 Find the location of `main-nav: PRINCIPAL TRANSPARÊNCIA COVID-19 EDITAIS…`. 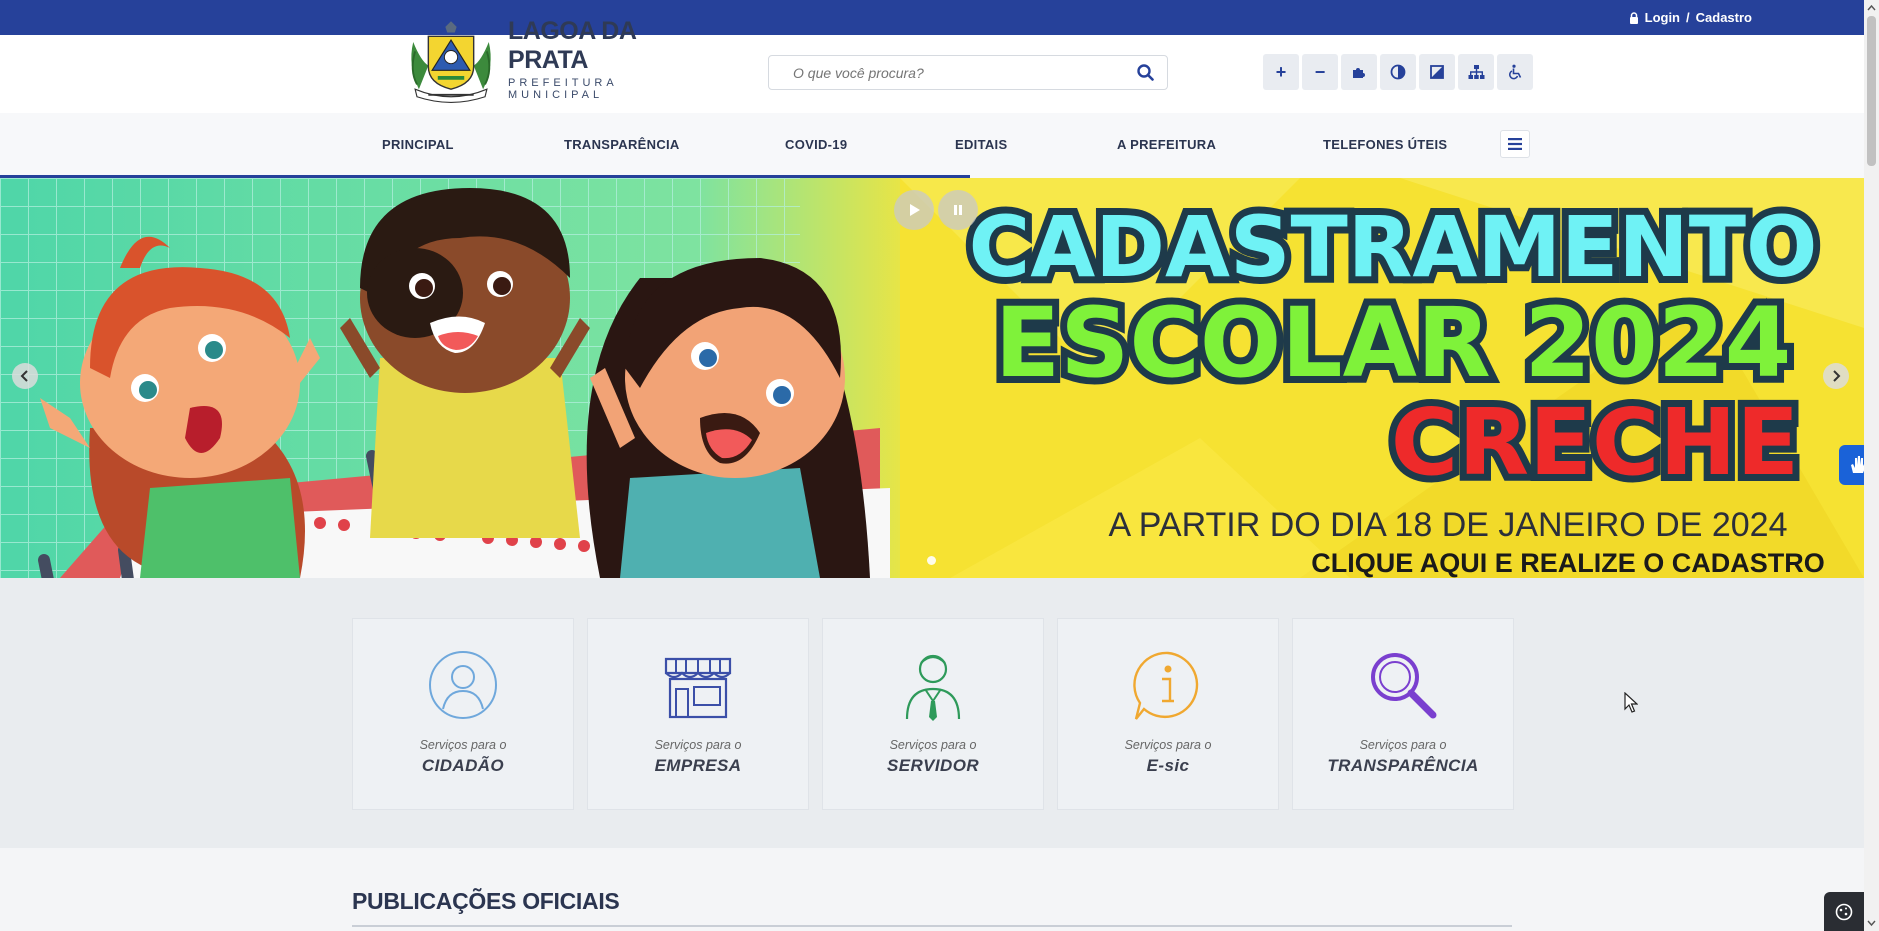

main-nav: PRINCIPAL TRANSPARÊNCIA COVID-19 EDITAIS… is located at coordinates (932, 145).